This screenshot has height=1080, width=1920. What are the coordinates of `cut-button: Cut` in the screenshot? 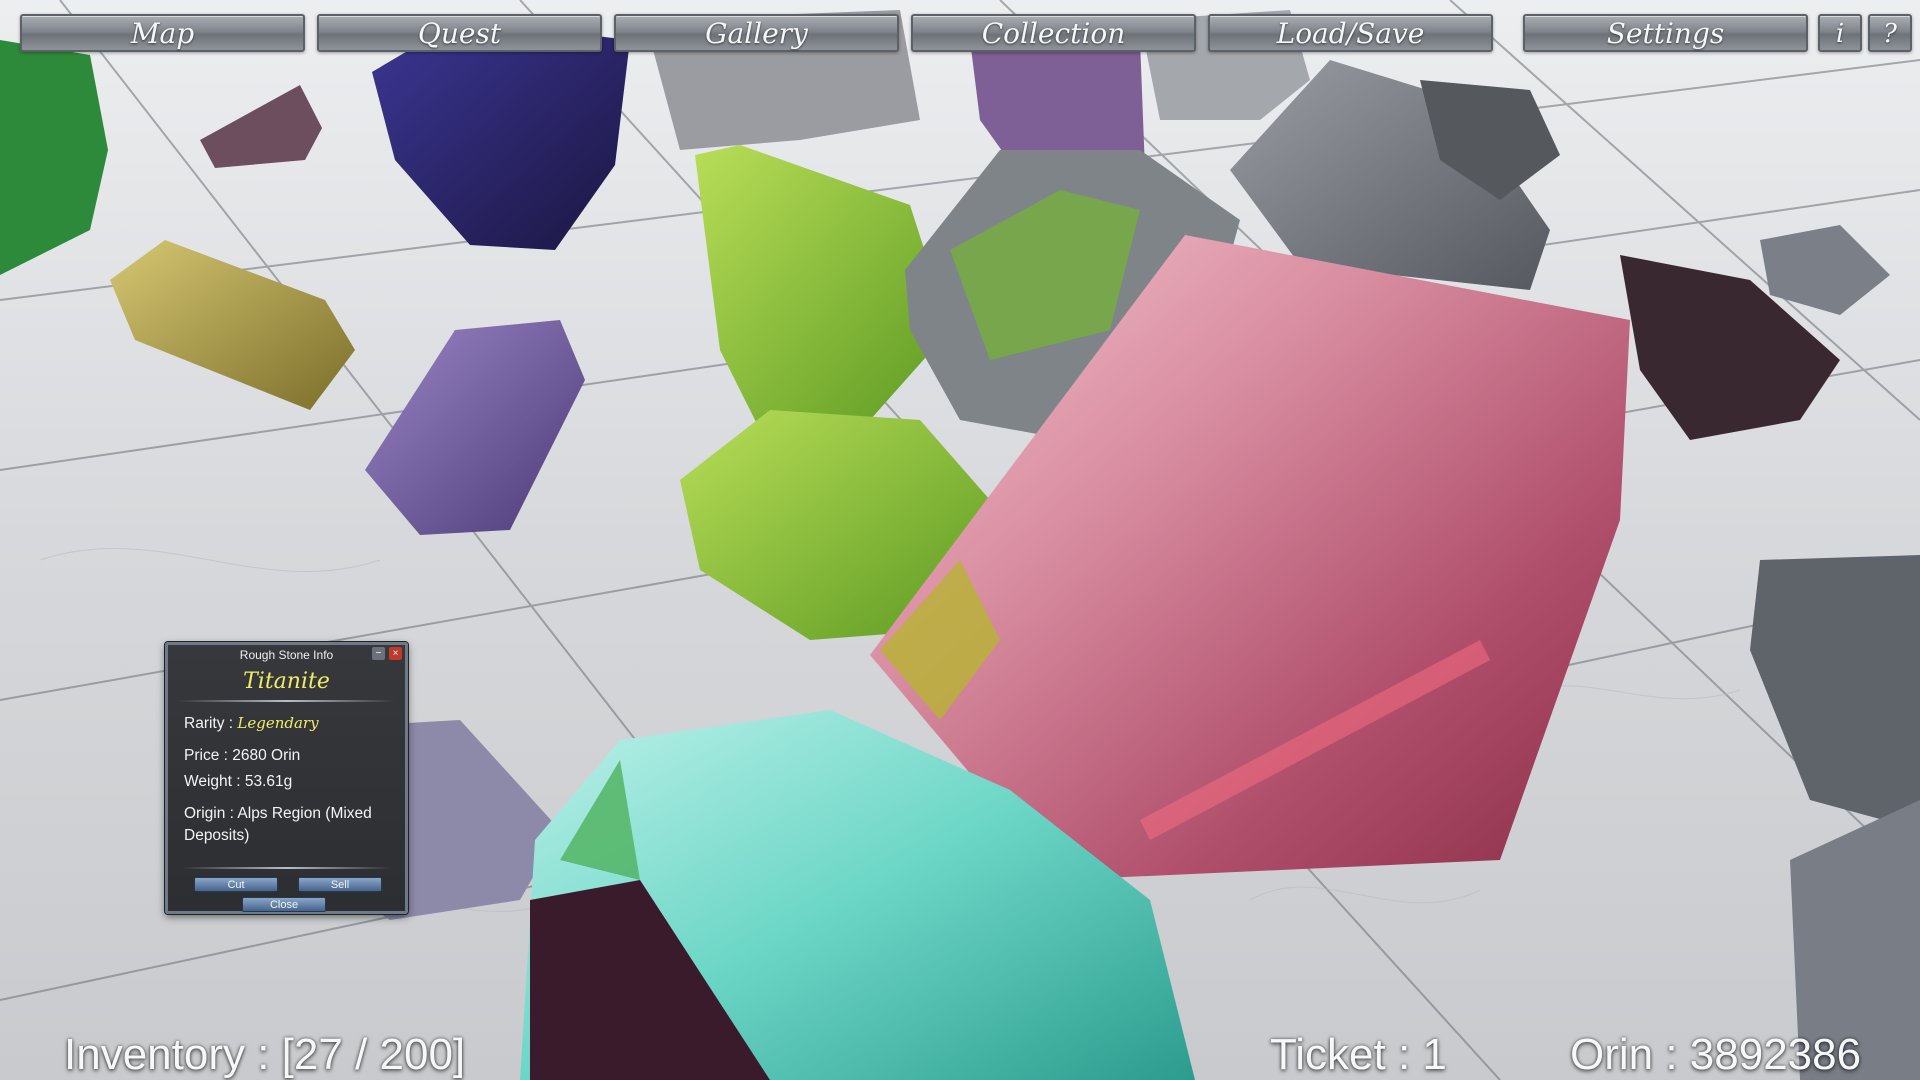 It's located at (236, 884).